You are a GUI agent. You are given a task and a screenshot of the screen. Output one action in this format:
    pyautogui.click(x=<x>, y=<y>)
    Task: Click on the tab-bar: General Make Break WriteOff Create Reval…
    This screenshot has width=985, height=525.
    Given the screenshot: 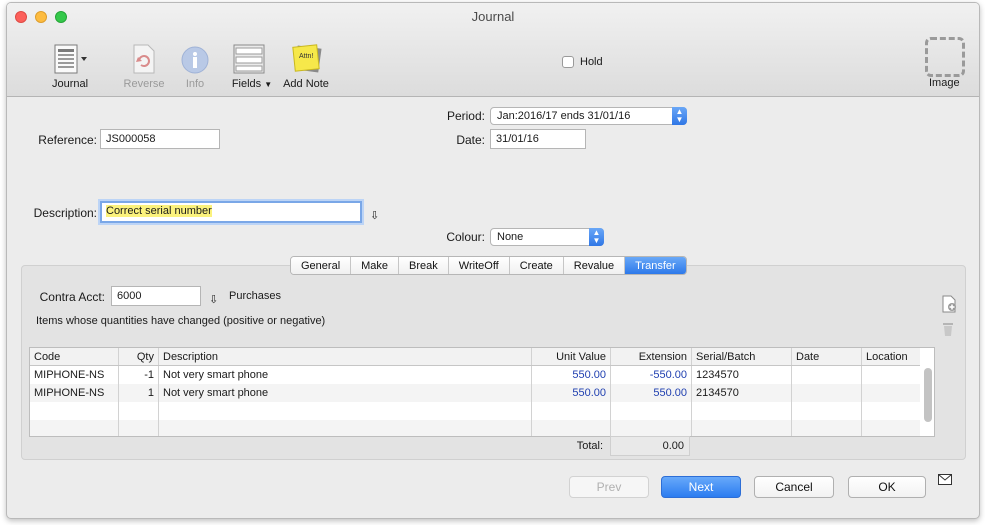 What is the action you would take?
    pyautogui.click(x=488, y=265)
    